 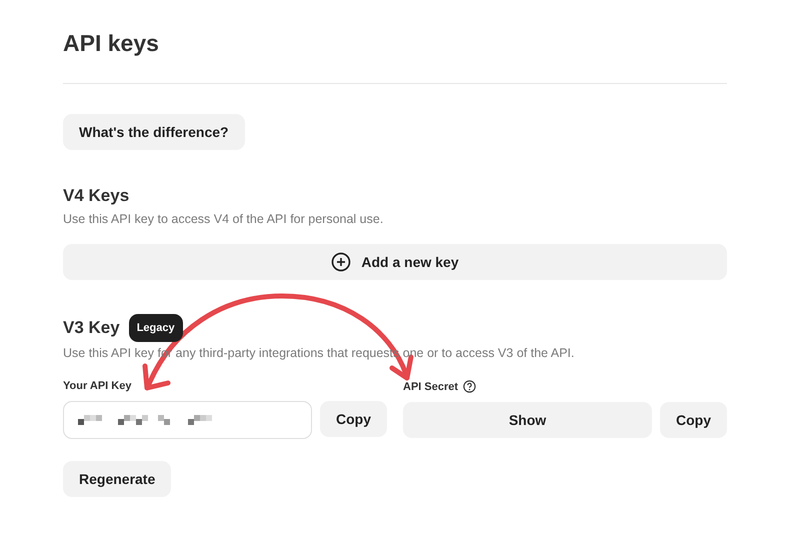 I want to click on regenerate-button: Regenerate, so click(x=117, y=479).